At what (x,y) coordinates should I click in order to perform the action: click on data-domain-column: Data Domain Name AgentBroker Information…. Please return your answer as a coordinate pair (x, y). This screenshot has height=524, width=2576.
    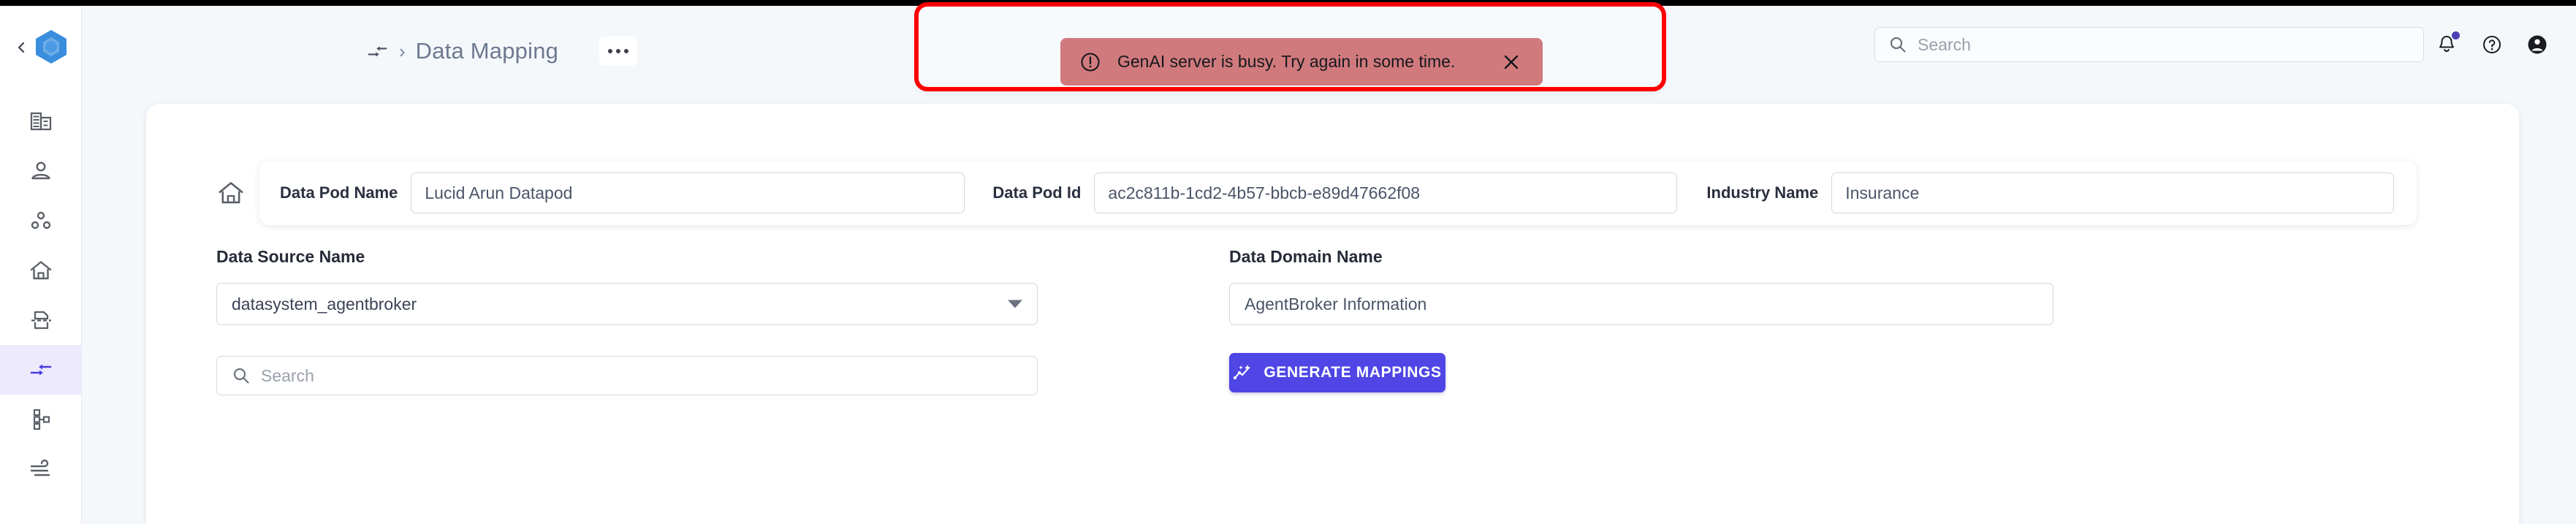
    Looking at the image, I should click on (1690, 319).